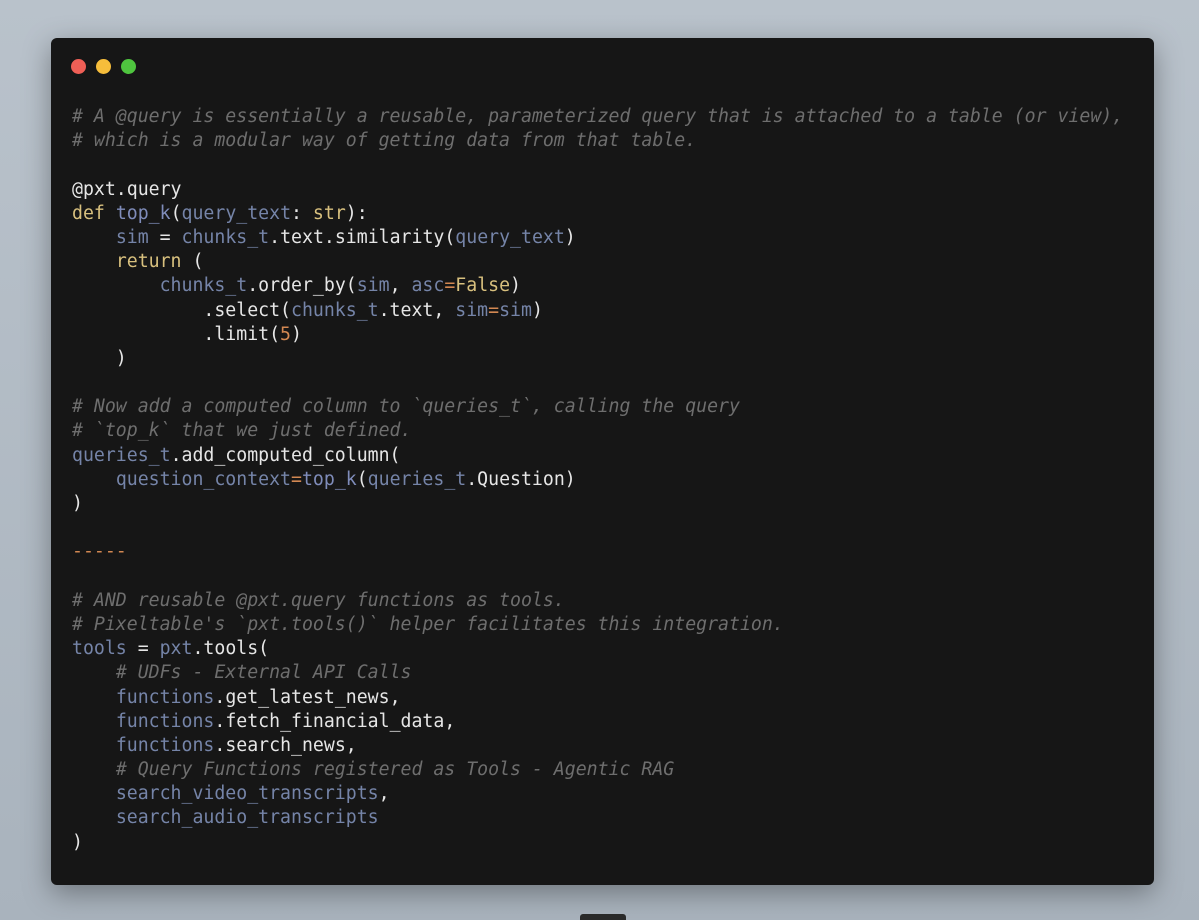  What do you see at coordinates (603, 917) in the screenshot?
I see `scroll-handle` at bounding box center [603, 917].